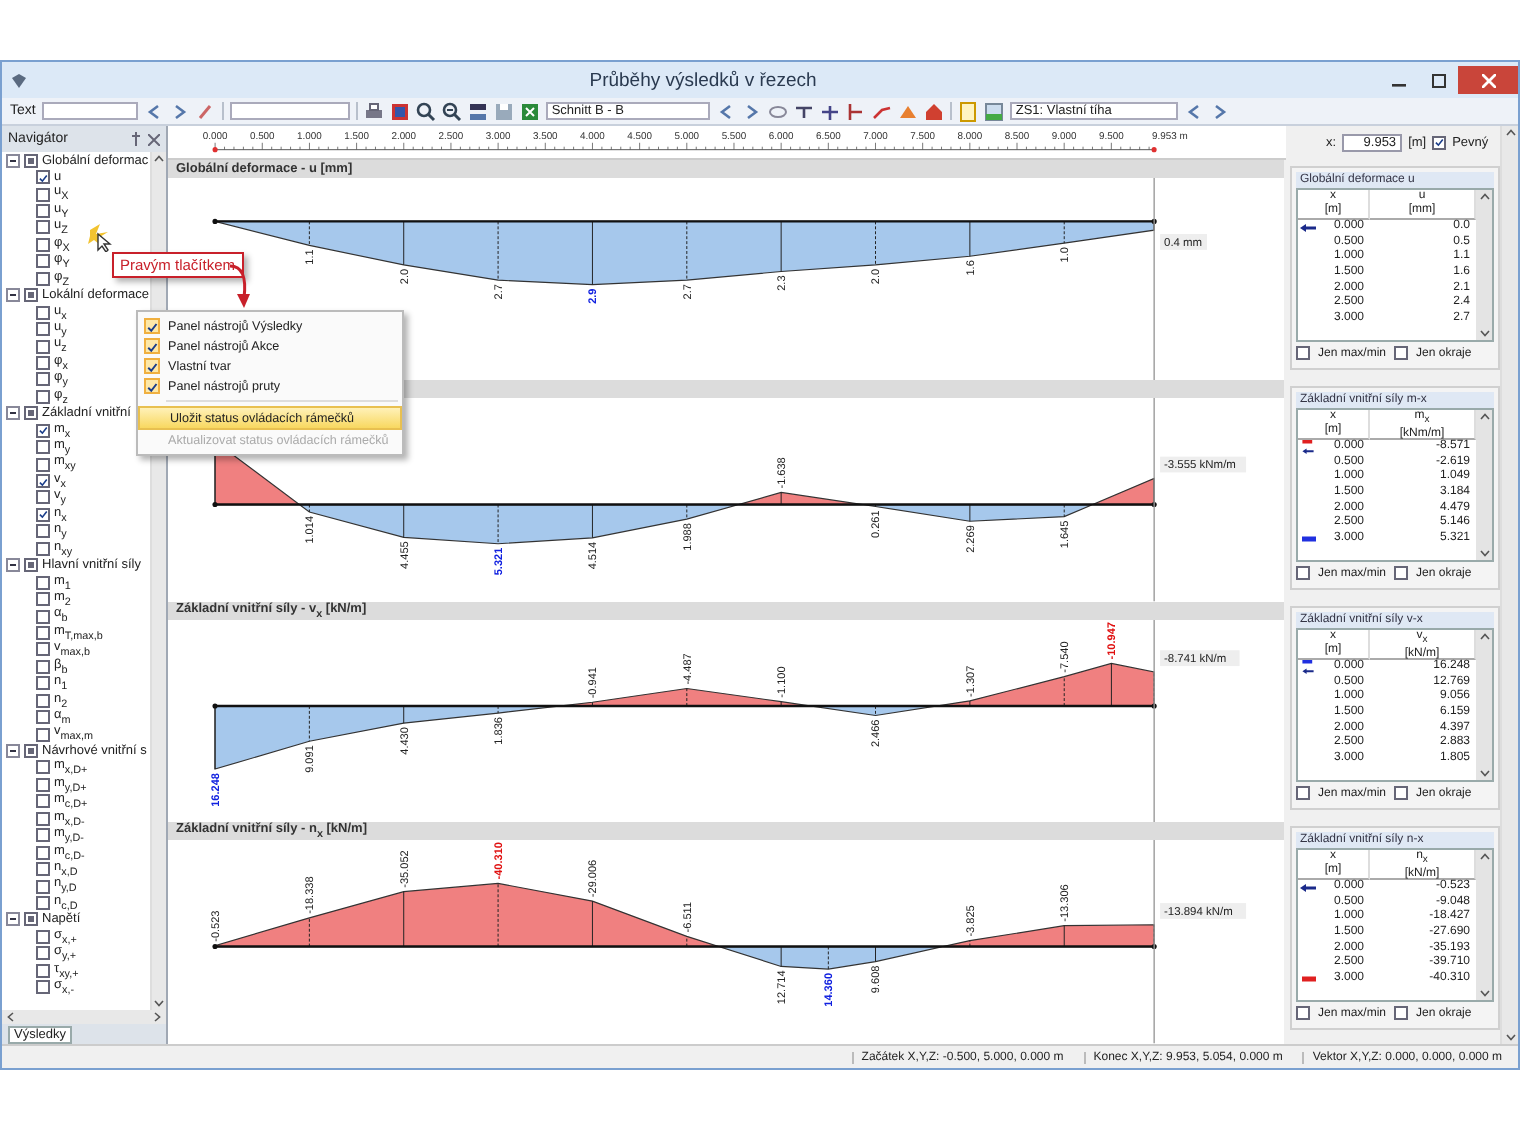  I want to click on zoom-in-icon, so click(425, 111).